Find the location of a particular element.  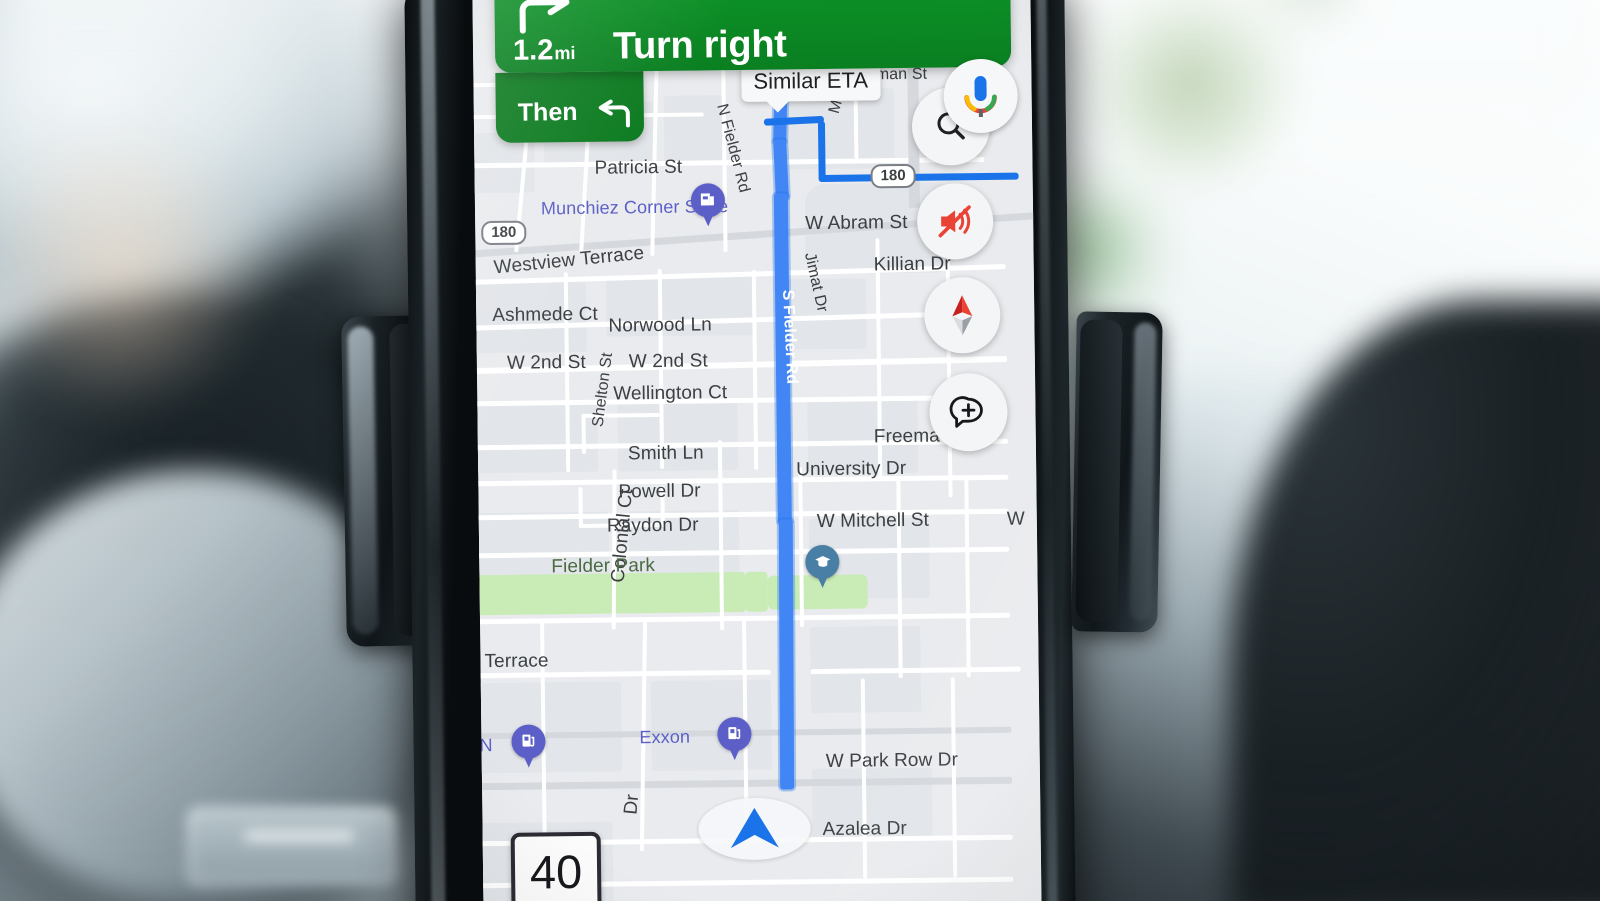

map-label-wellington-ct: Wellington Ct is located at coordinates (670, 393).